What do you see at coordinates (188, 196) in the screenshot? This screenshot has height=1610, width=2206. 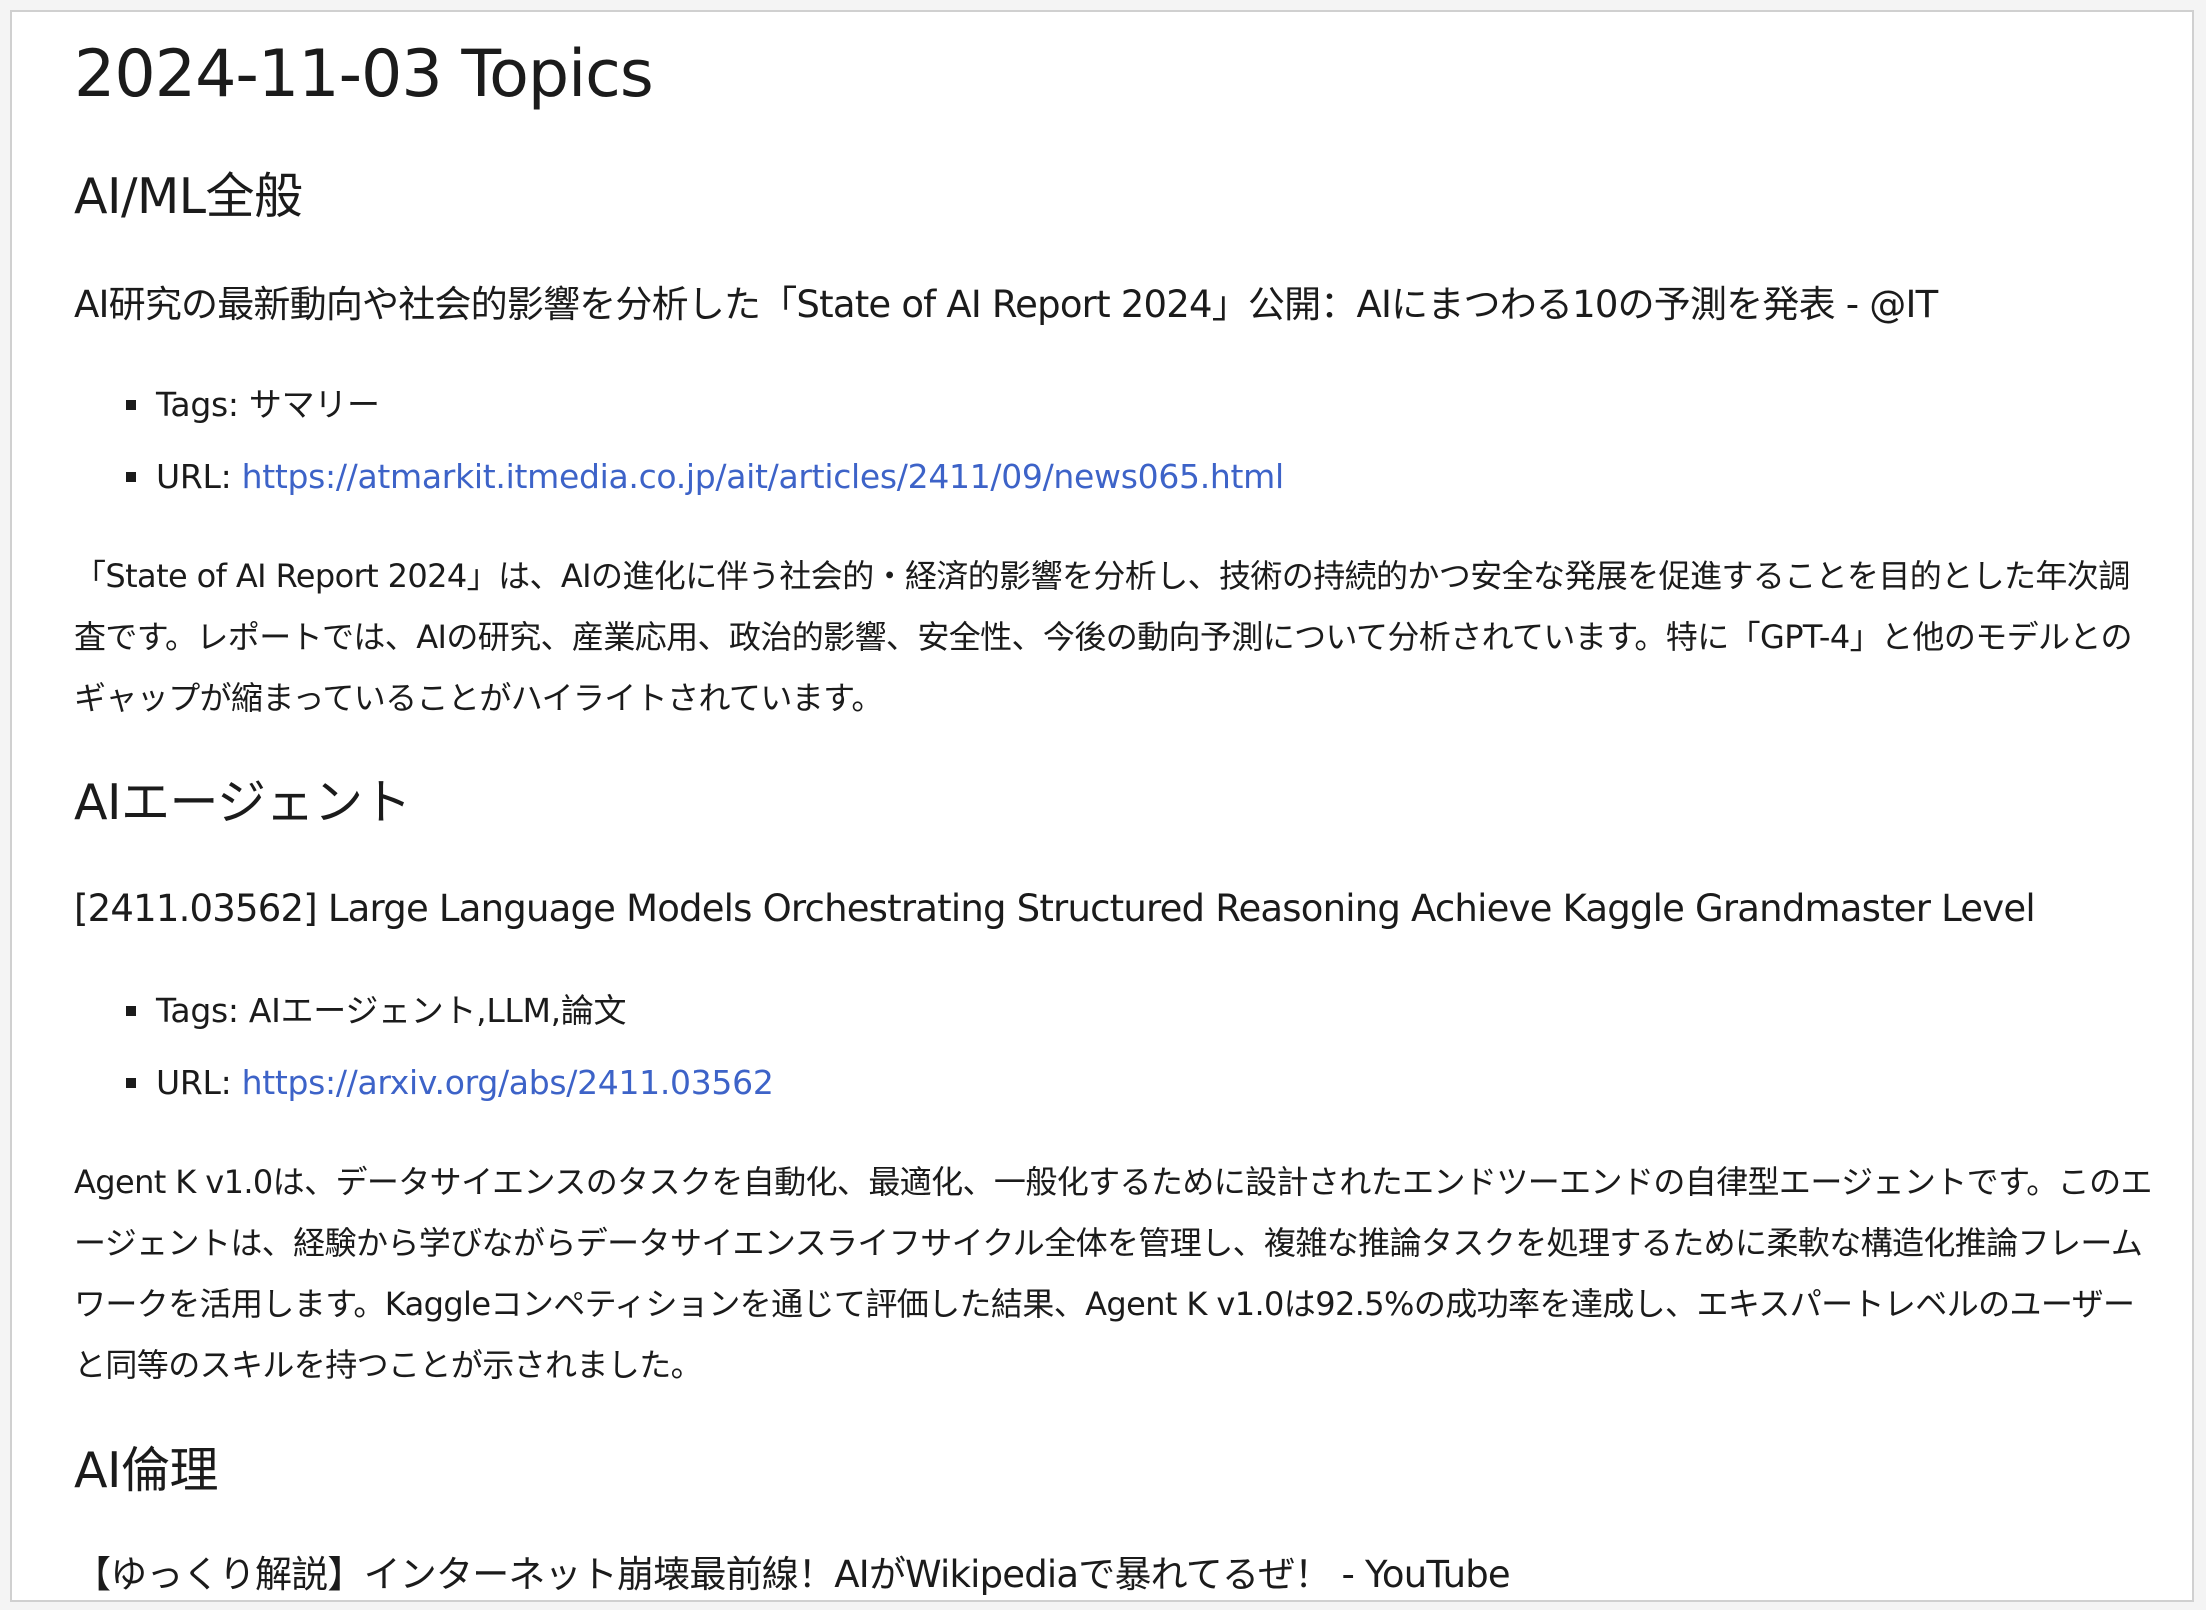 I see `section-heading-ai-ml: AI/ML全般` at bounding box center [188, 196].